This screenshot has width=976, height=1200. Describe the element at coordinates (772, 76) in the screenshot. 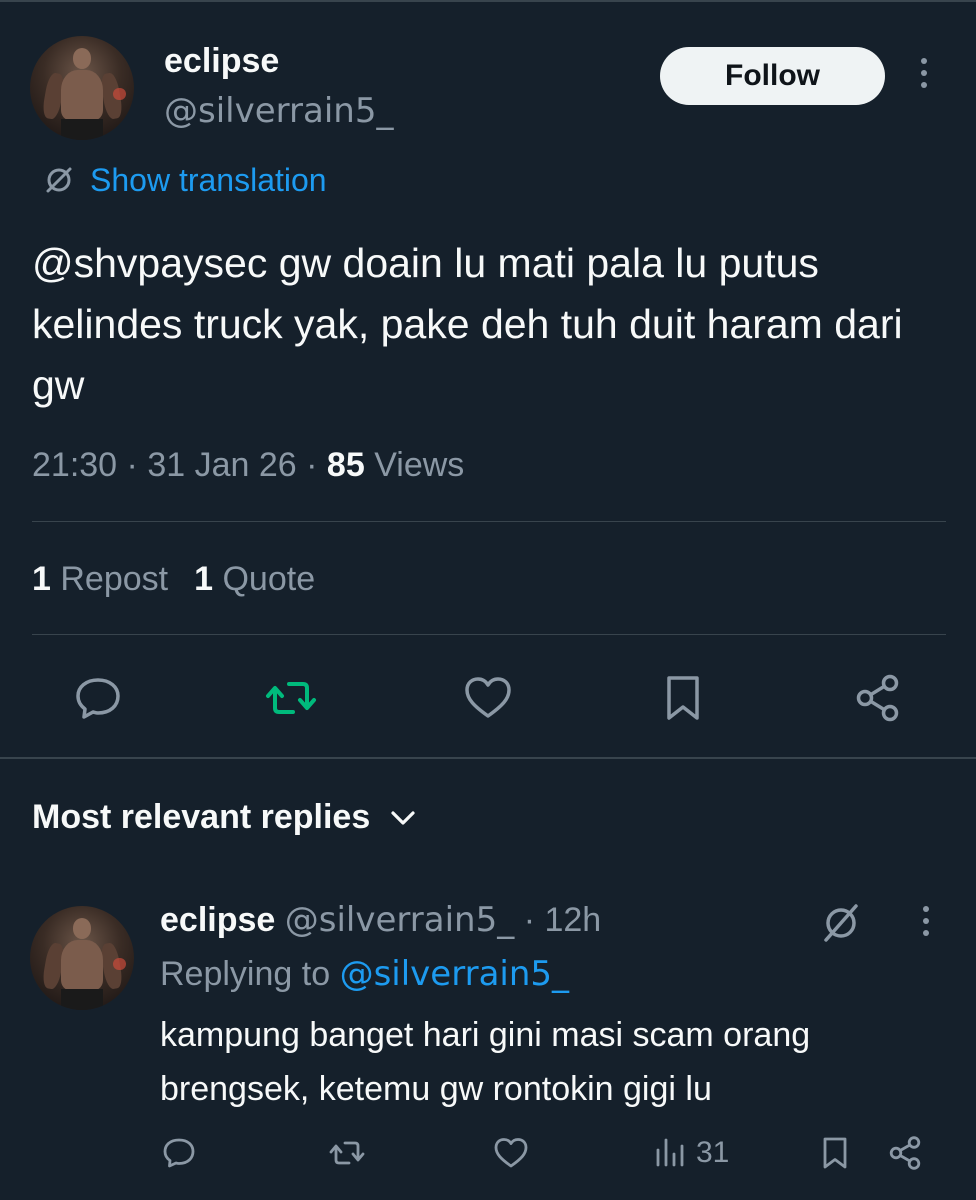

I see `follow-button: Follow` at that location.